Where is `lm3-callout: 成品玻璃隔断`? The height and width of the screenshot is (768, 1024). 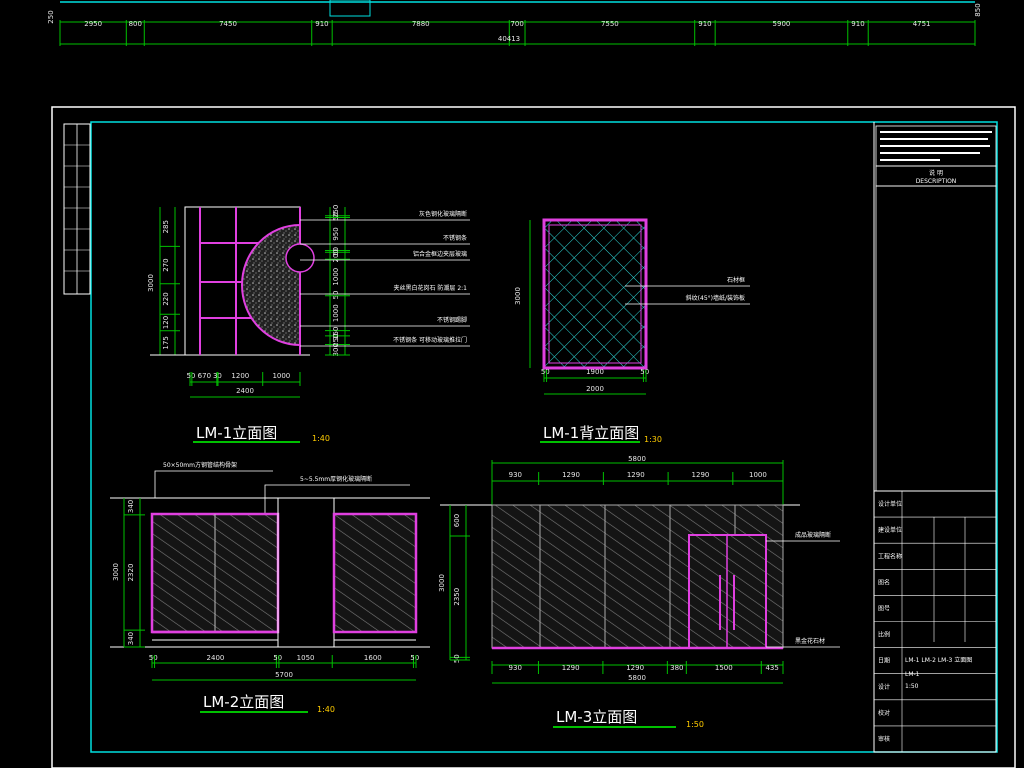 lm3-callout: 成品玻璃隔断 is located at coordinates (813, 535).